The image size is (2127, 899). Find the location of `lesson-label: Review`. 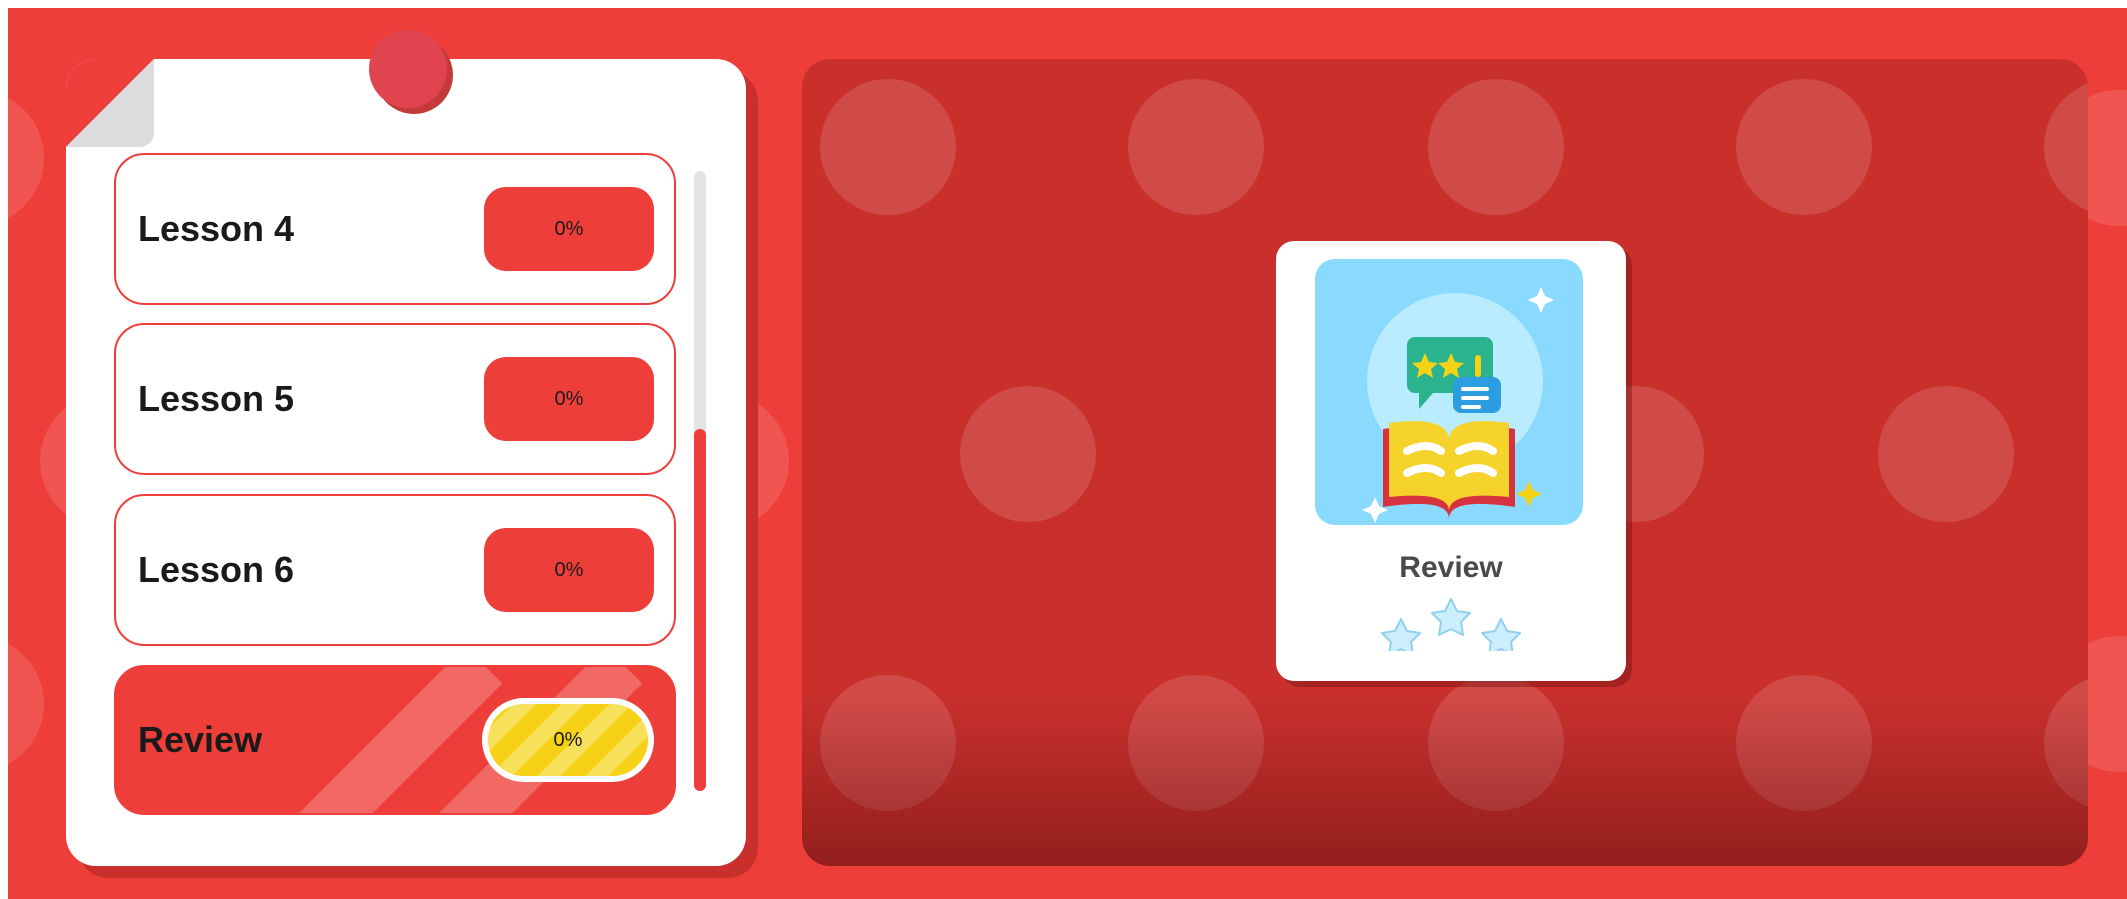

lesson-label: Review is located at coordinates (200, 739).